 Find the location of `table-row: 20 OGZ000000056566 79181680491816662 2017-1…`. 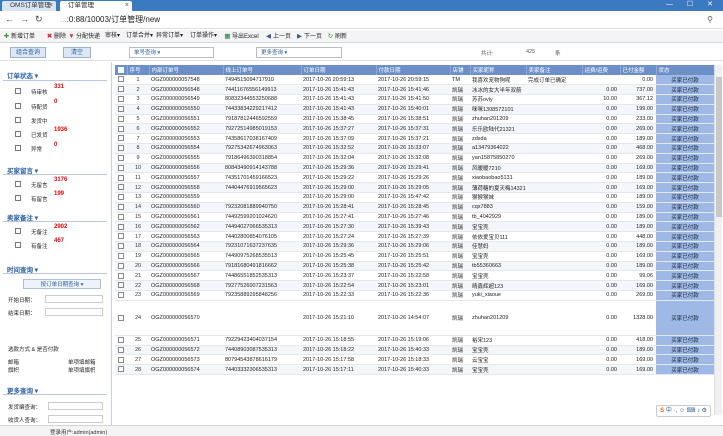

table-row: 20 OGZ000000056566 79181680491816662 2017-1… is located at coordinates (414, 266).